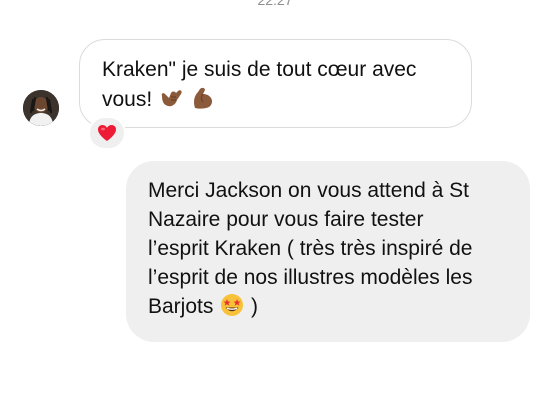  What do you see at coordinates (259, 69) in the screenshot?
I see `message-line: Kraken" je suis de tout cœur avec` at bounding box center [259, 69].